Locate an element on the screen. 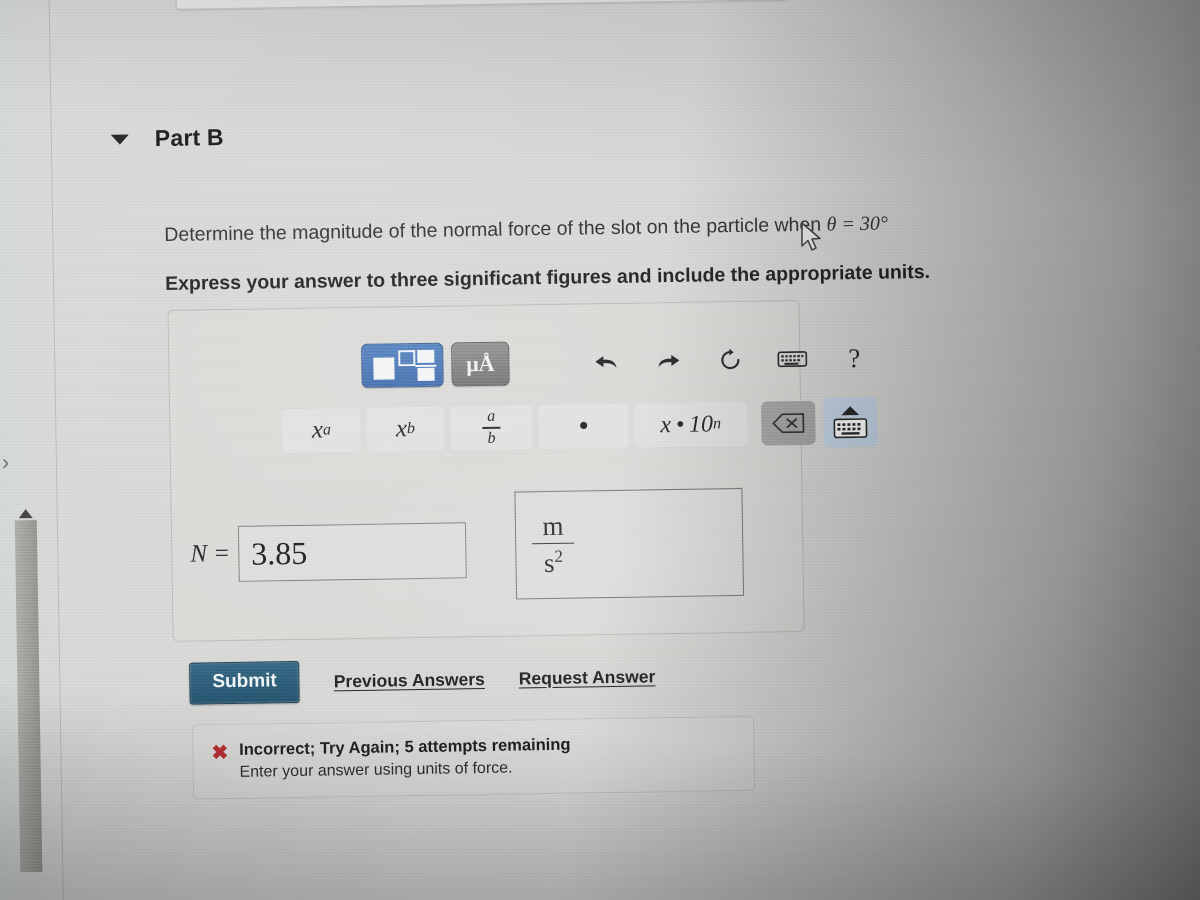  math-toolbar-row-2: xa xb a b • x • 10 n is located at coordinates (580, 426).